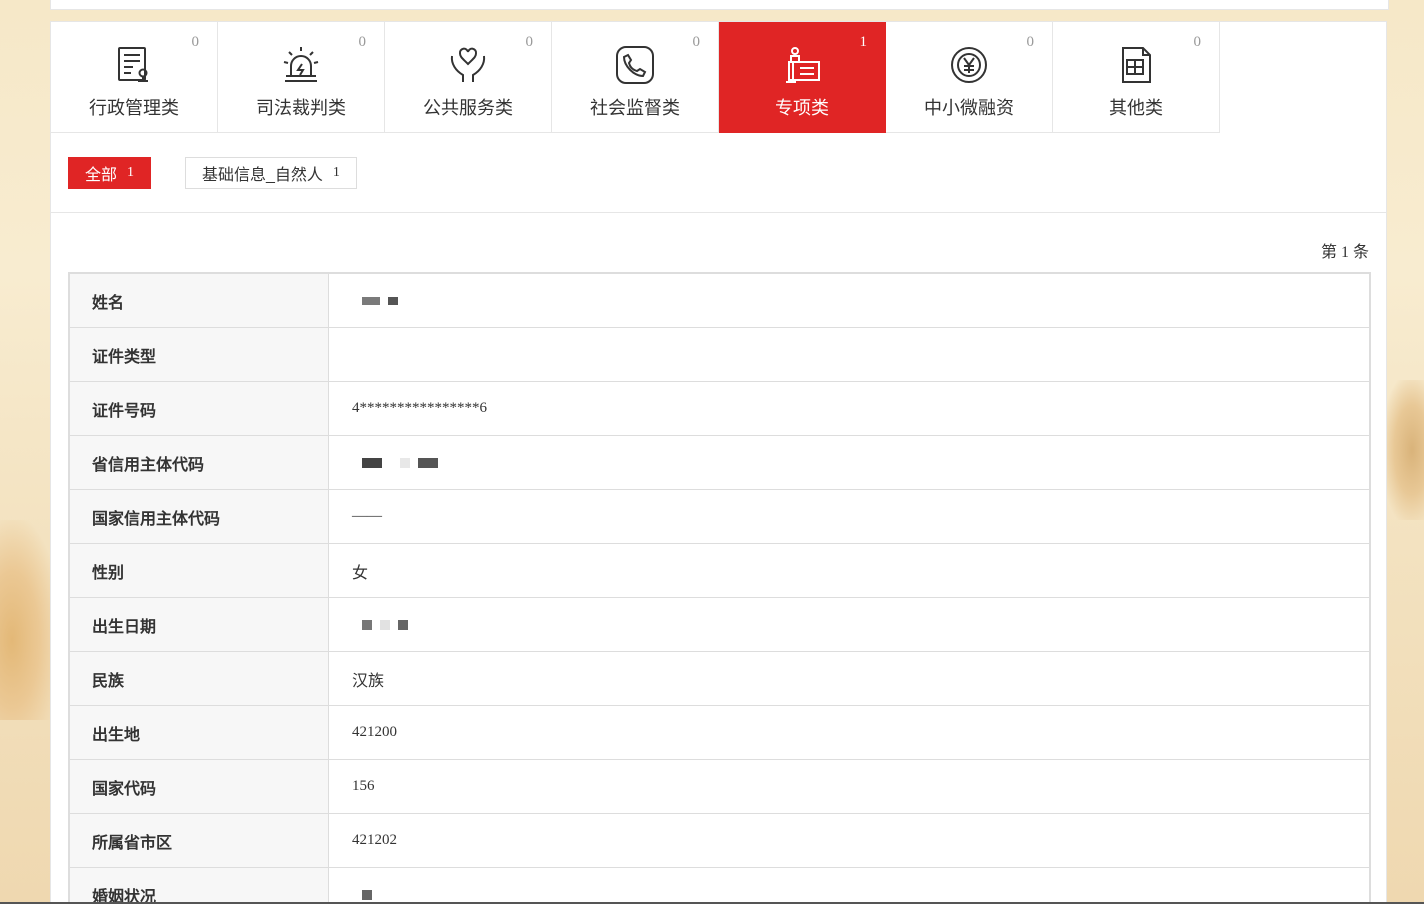 The height and width of the screenshot is (904, 1424). Describe the element at coordinates (199, 516) in the screenshot. I see `field-national-code-label: 国家信用主体代码` at that location.